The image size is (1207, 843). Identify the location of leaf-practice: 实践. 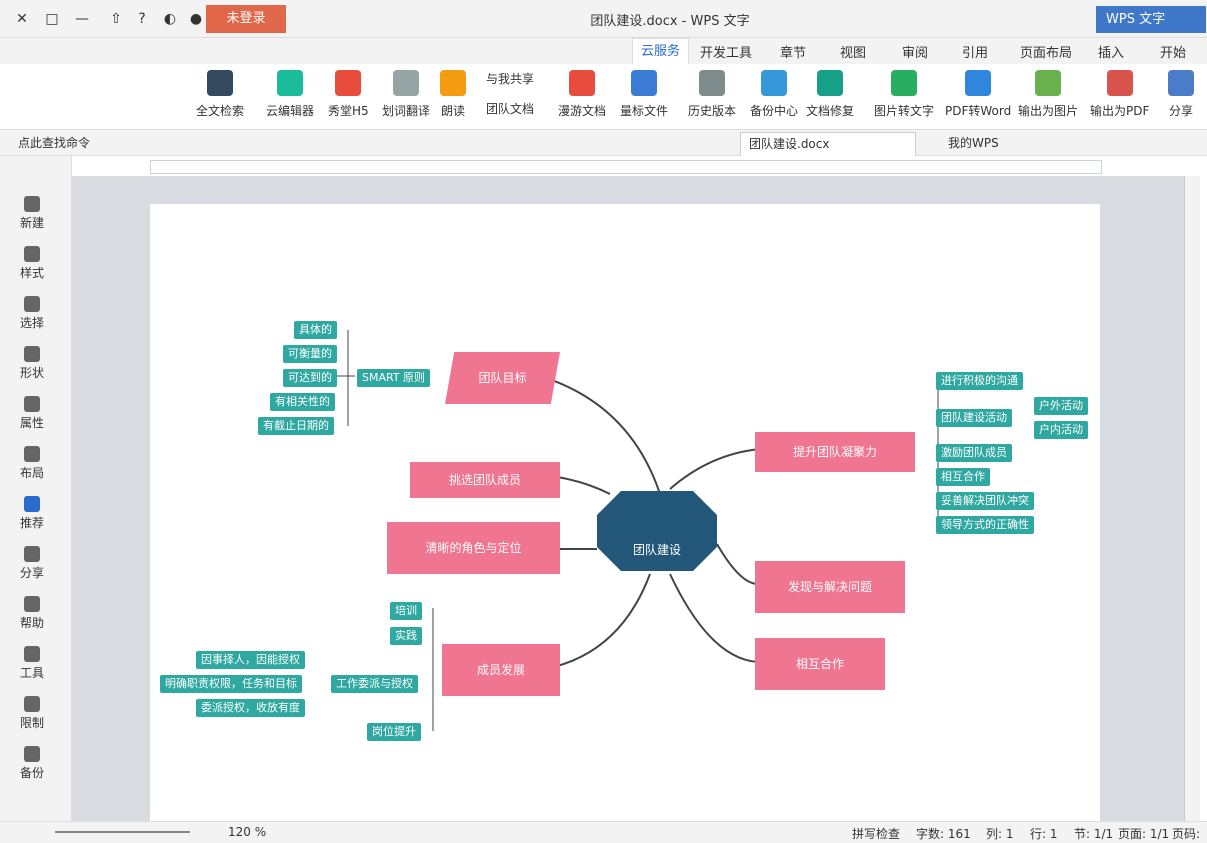
(406, 636).